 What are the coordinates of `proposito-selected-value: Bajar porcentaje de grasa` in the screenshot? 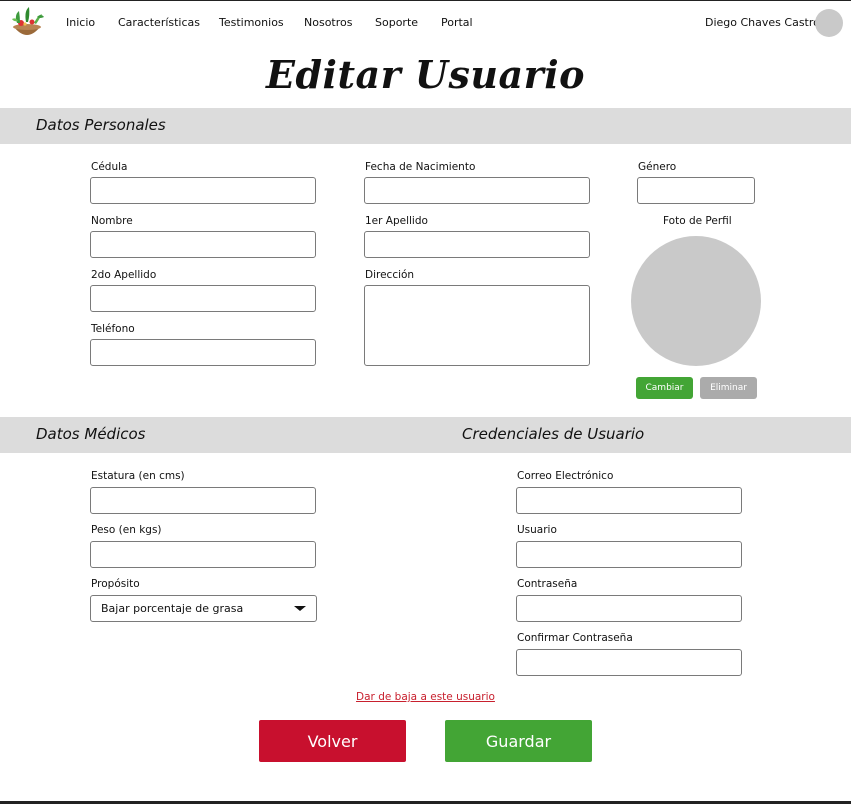 It's located at (172, 608).